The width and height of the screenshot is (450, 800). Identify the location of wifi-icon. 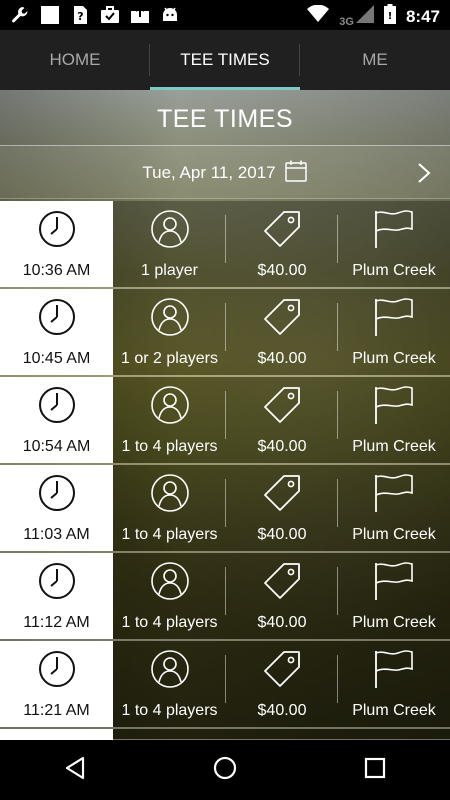
(318, 16).